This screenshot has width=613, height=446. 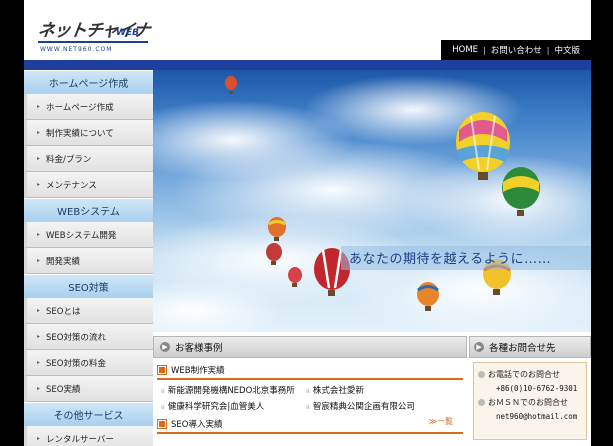 I want to click on sidebar-heading-seo: SEO対策, so click(x=88, y=286).